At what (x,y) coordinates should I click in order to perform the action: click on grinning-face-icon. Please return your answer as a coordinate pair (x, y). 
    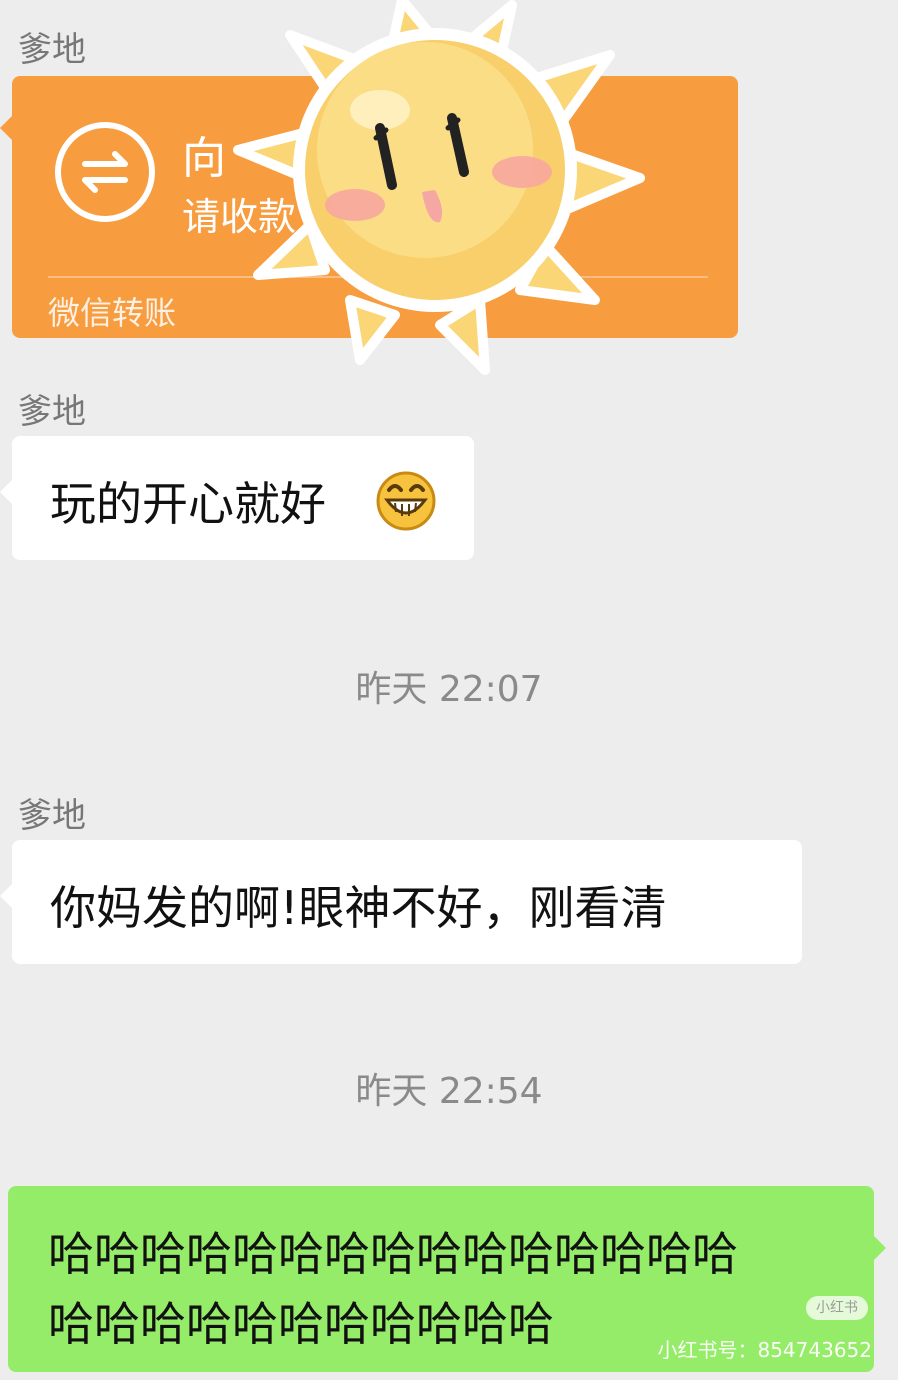
    Looking at the image, I should click on (406, 503).